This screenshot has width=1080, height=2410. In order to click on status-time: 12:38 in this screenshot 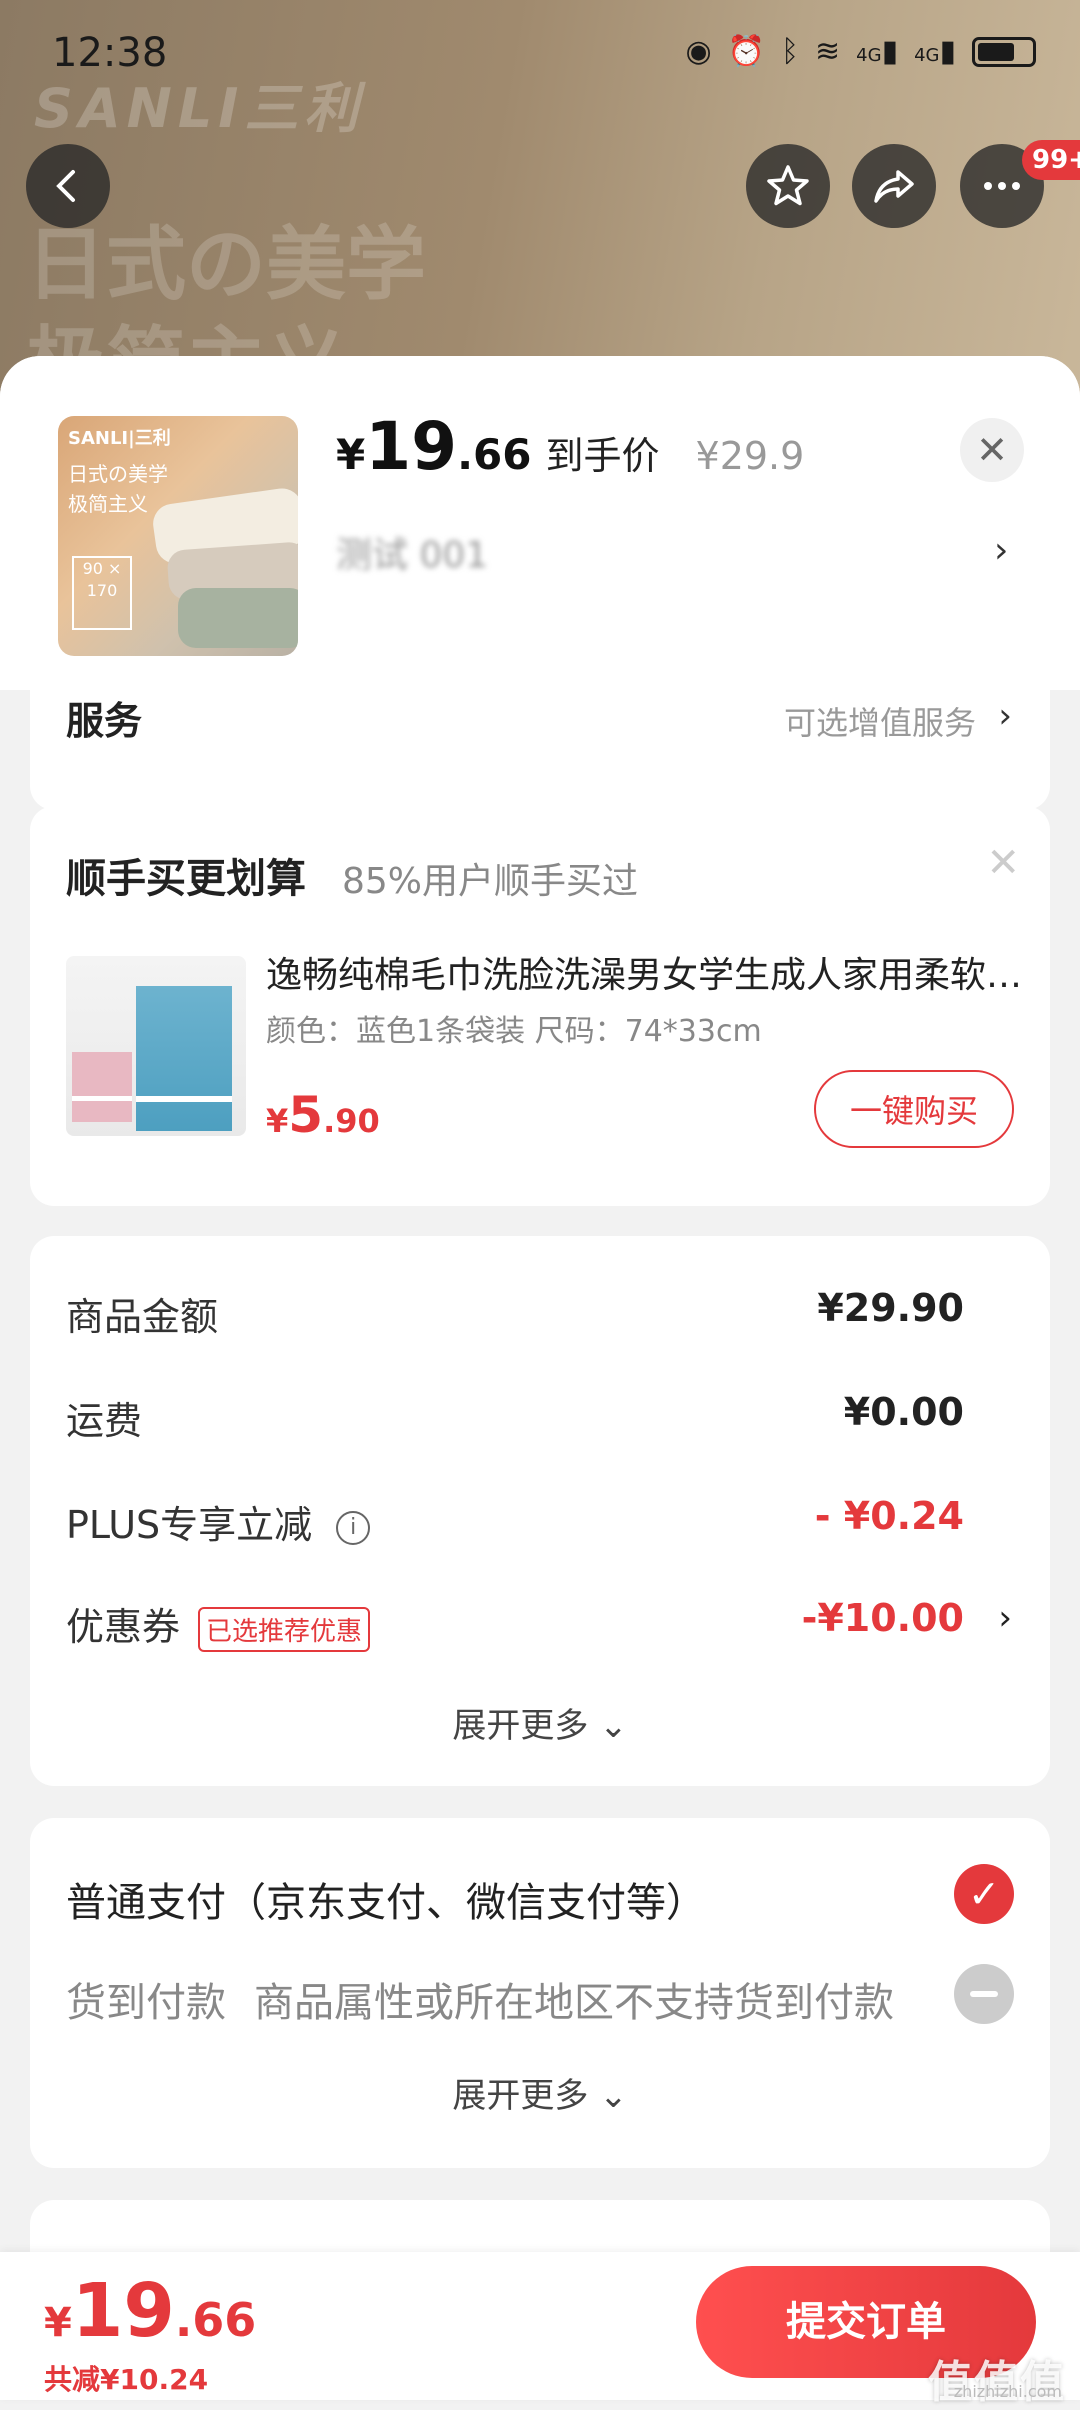, I will do `click(110, 53)`.